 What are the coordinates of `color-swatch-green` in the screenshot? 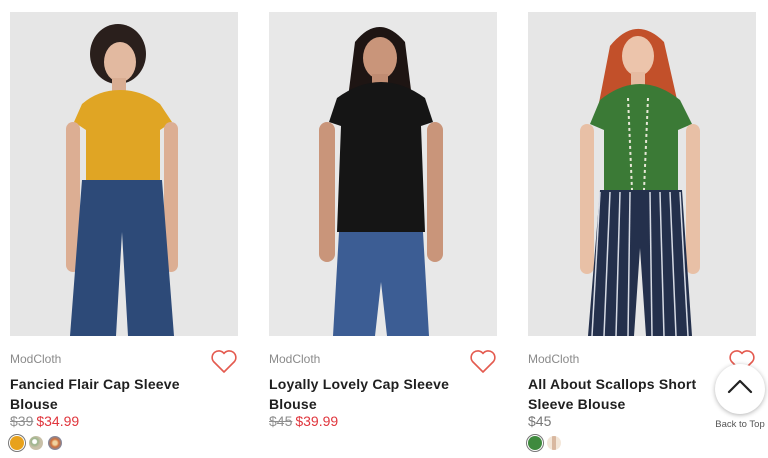 It's located at (535, 443).